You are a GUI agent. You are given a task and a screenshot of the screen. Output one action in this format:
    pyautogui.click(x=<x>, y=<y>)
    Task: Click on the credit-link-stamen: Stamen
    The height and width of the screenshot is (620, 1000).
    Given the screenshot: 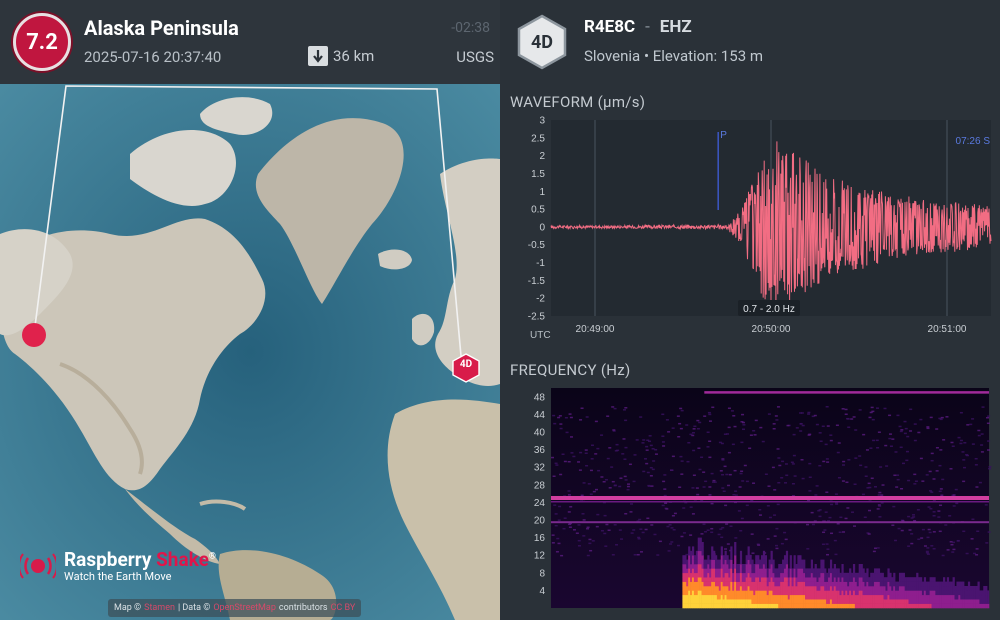 What is the action you would take?
    pyautogui.click(x=159, y=608)
    